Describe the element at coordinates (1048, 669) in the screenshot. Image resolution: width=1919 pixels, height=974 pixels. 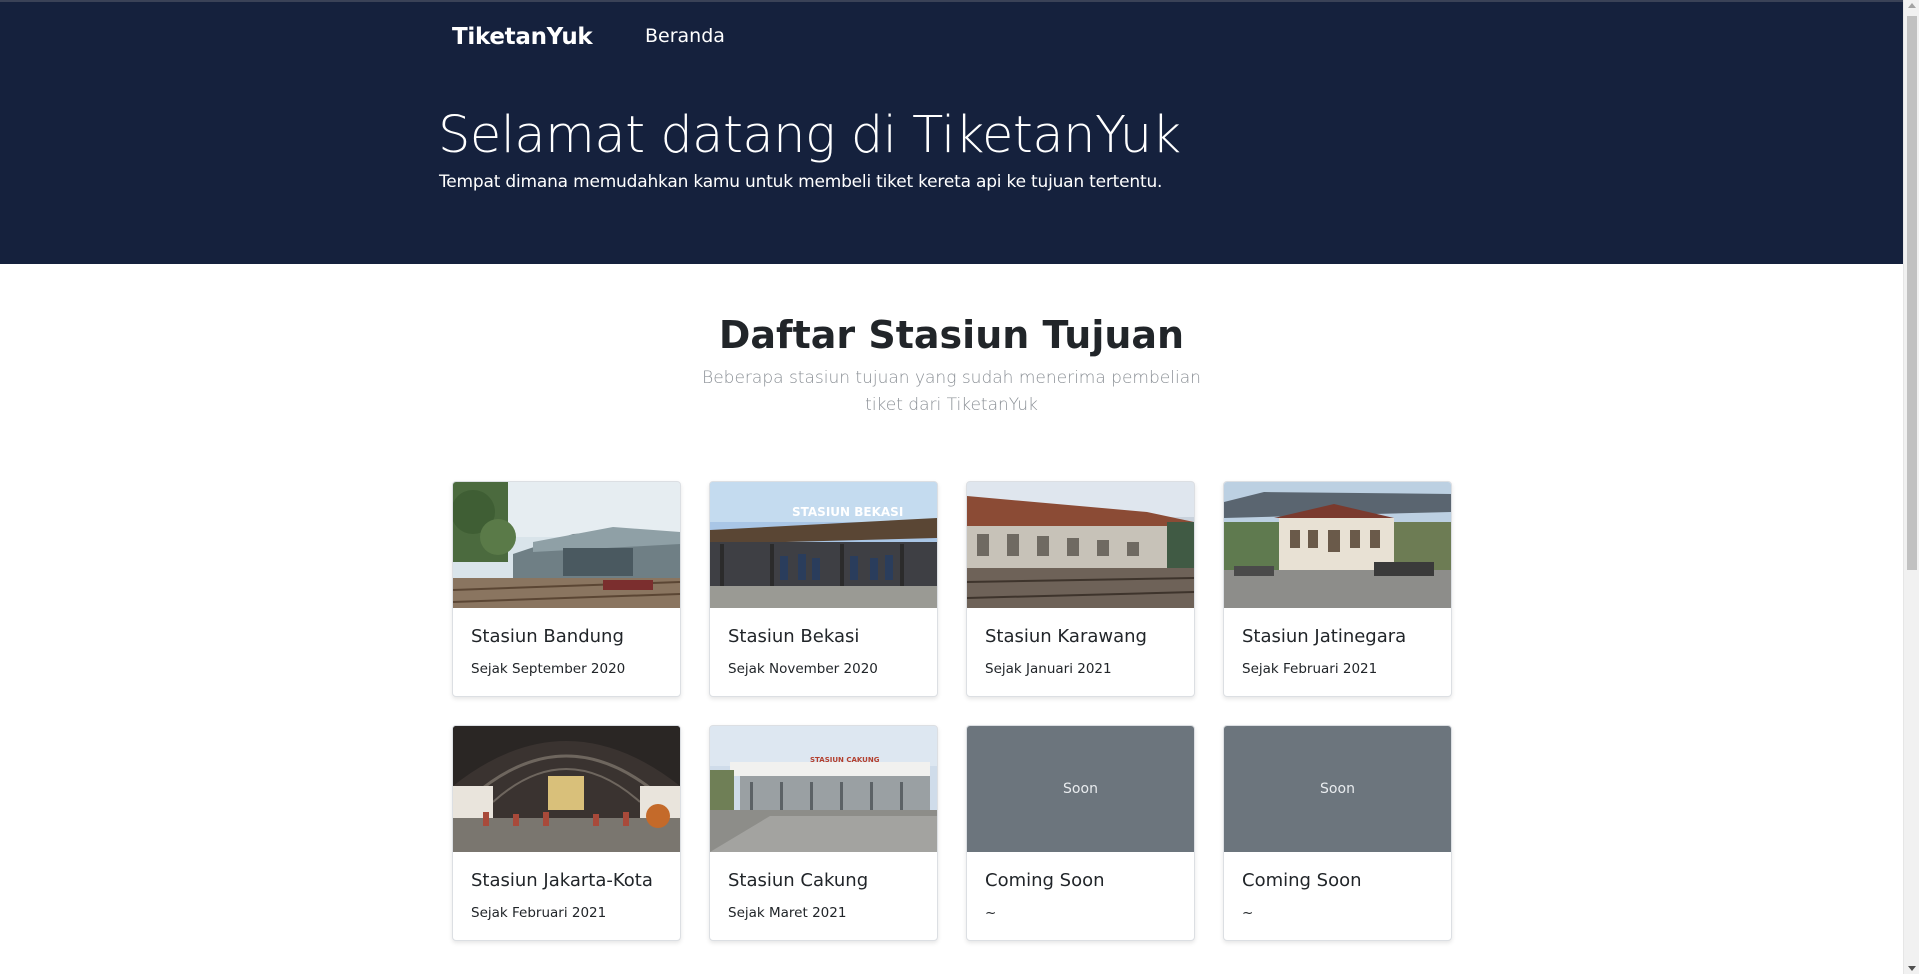
I see `station-card-since: Sejak Januari 2021` at that location.